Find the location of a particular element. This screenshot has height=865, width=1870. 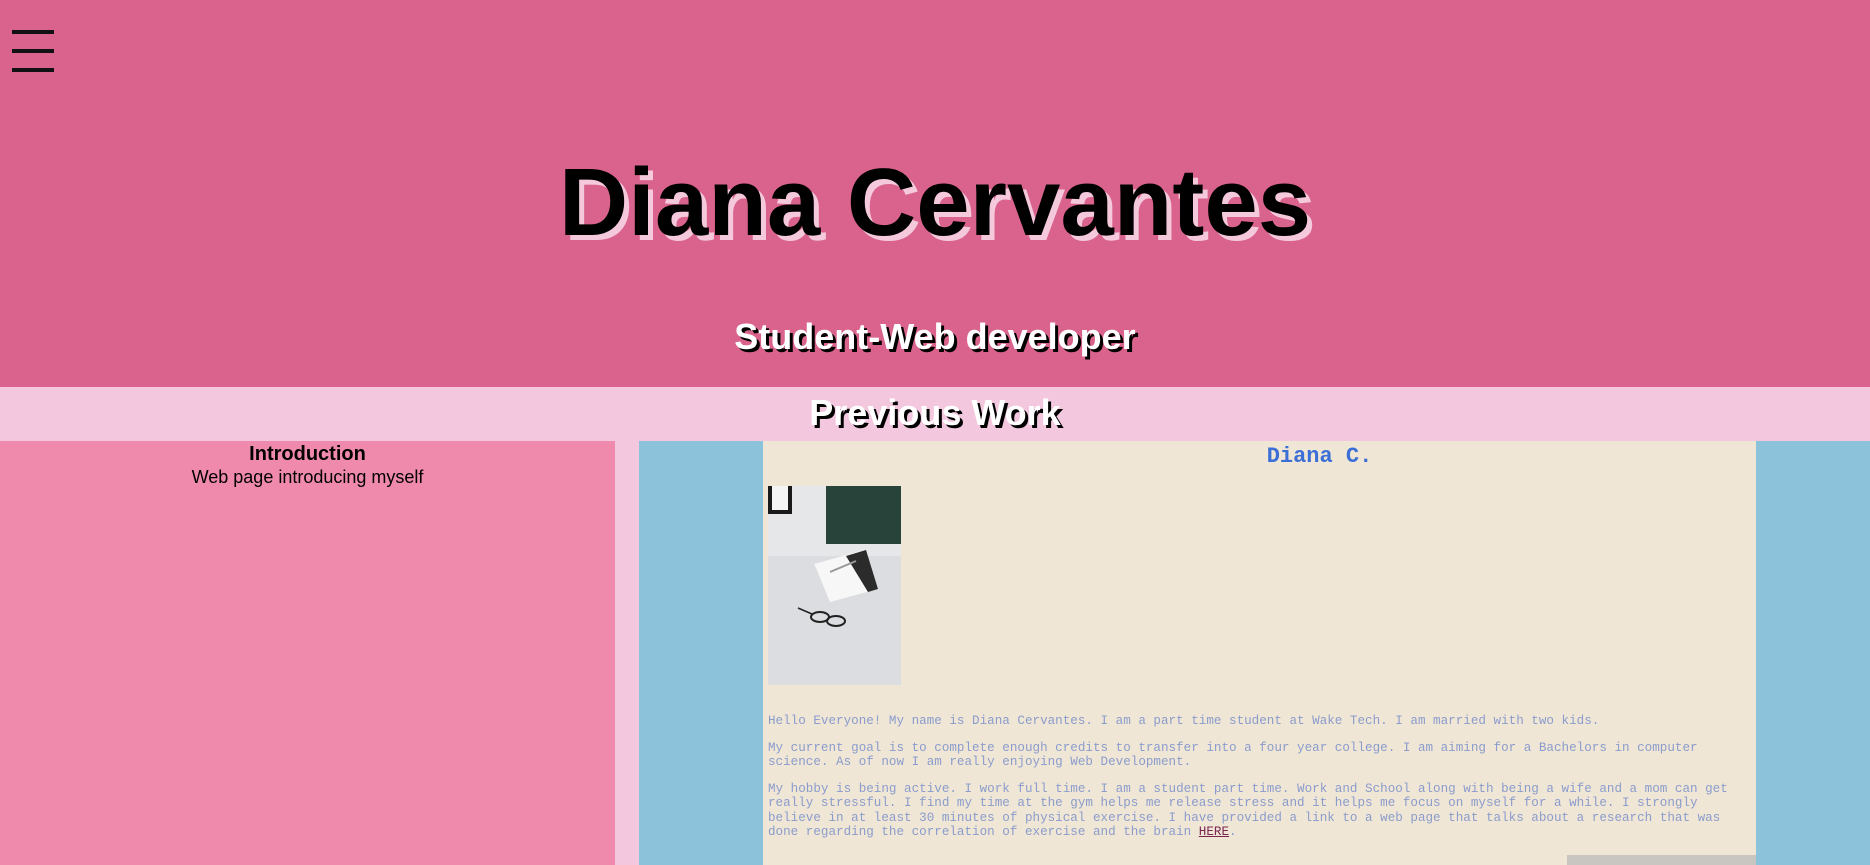

preview-heading: Diana C. is located at coordinates (1319, 456).